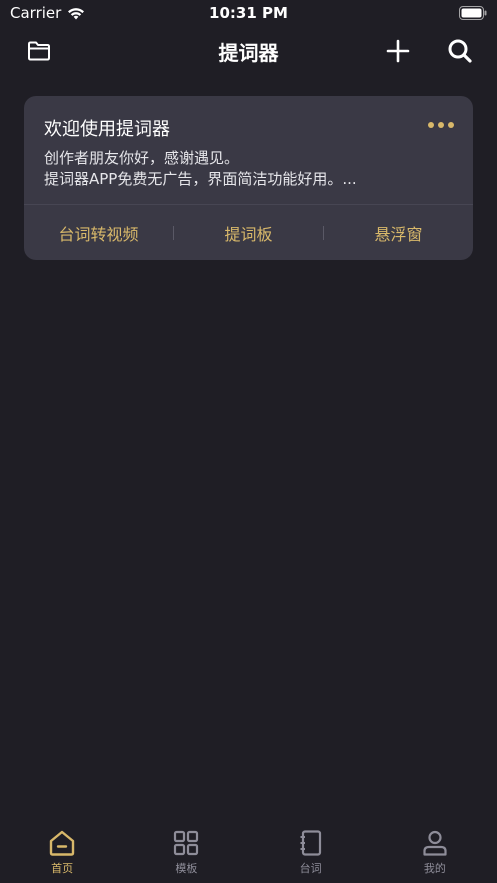  Describe the element at coordinates (142, 158) in the screenshot. I see `card-description-line: 创作者朋友你好，感谢遇见。` at that location.